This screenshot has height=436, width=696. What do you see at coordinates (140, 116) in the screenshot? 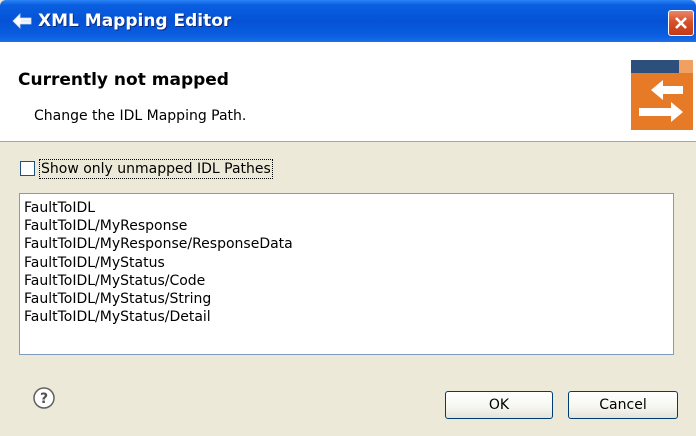
I see `page-description: Change the IDL Mapping Path.` at bounding box center [140, 116].